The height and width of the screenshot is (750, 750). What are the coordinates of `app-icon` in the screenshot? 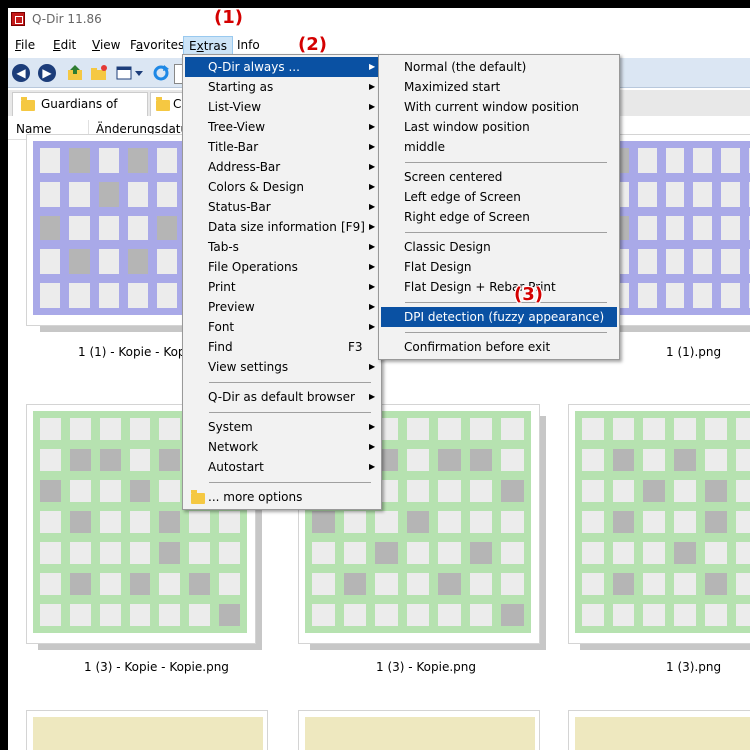 It's located at (18, 19).